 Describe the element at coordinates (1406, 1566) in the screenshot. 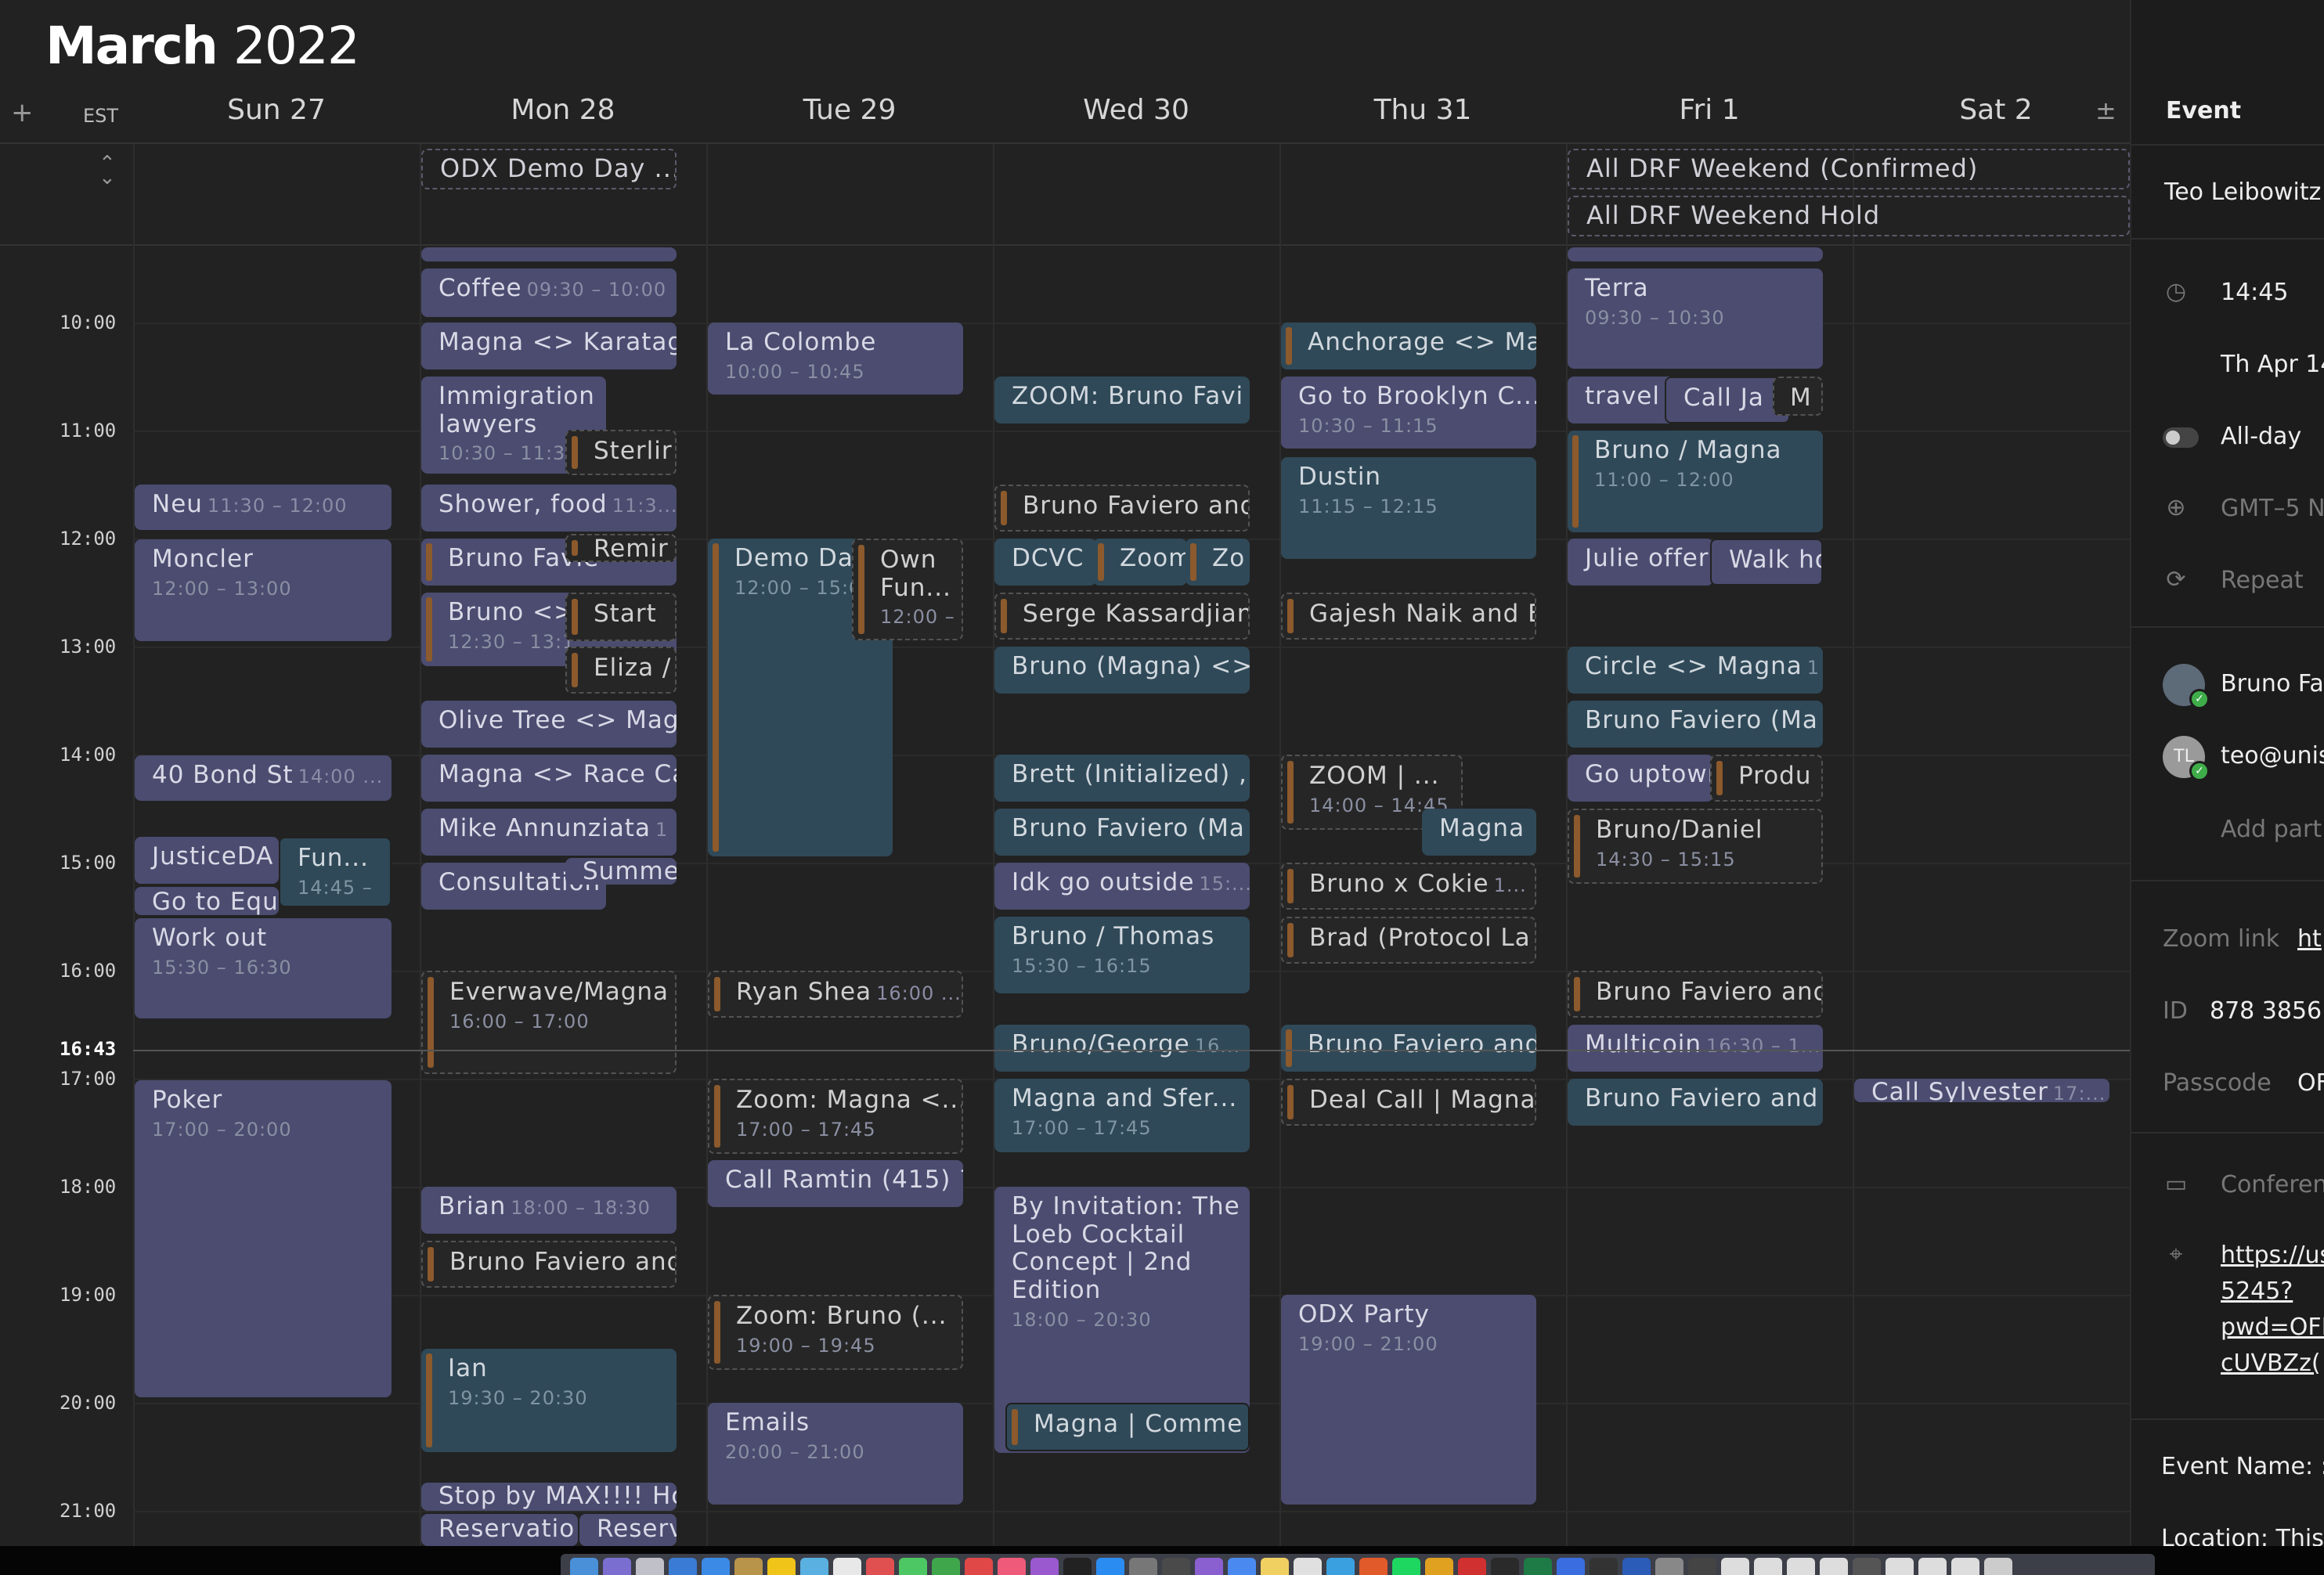

I see `spotify-icon` at that location.